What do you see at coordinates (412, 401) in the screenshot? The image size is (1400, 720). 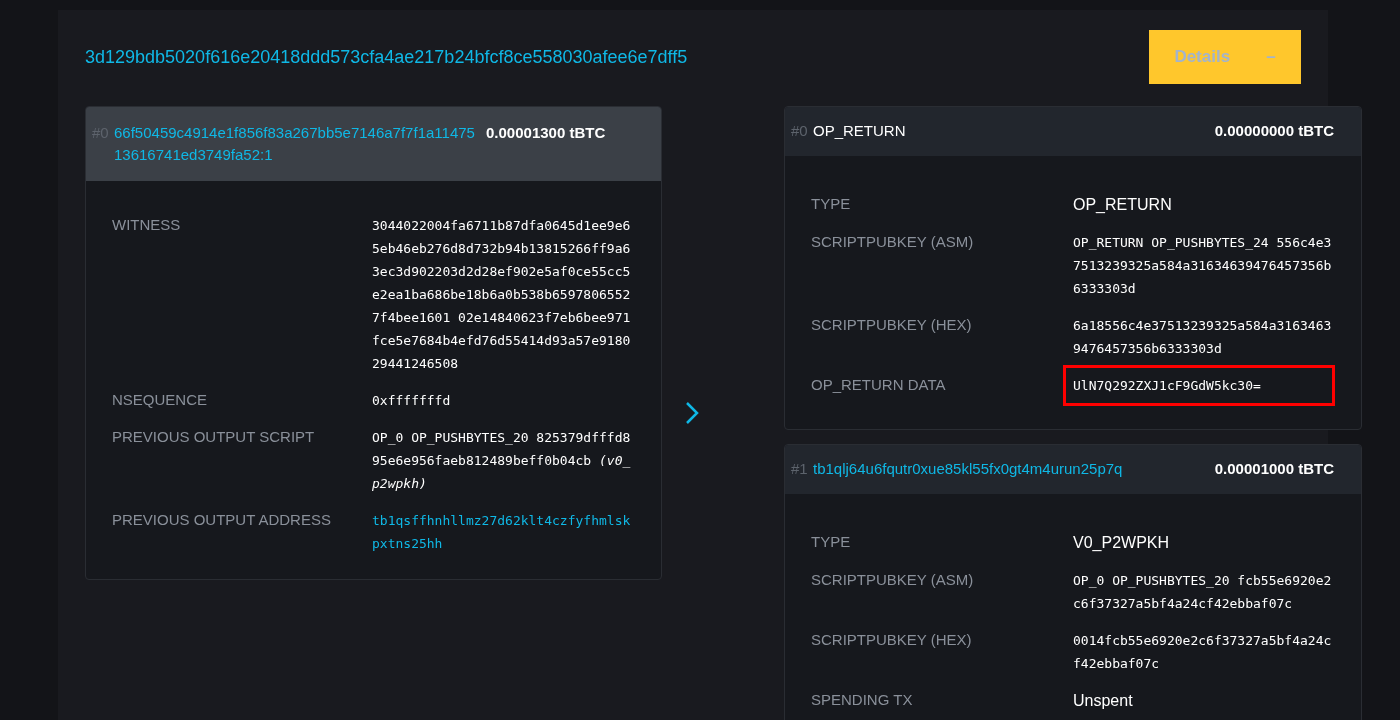 I see `field-value: 0xfffffffd` at bounding box center [412, 401].